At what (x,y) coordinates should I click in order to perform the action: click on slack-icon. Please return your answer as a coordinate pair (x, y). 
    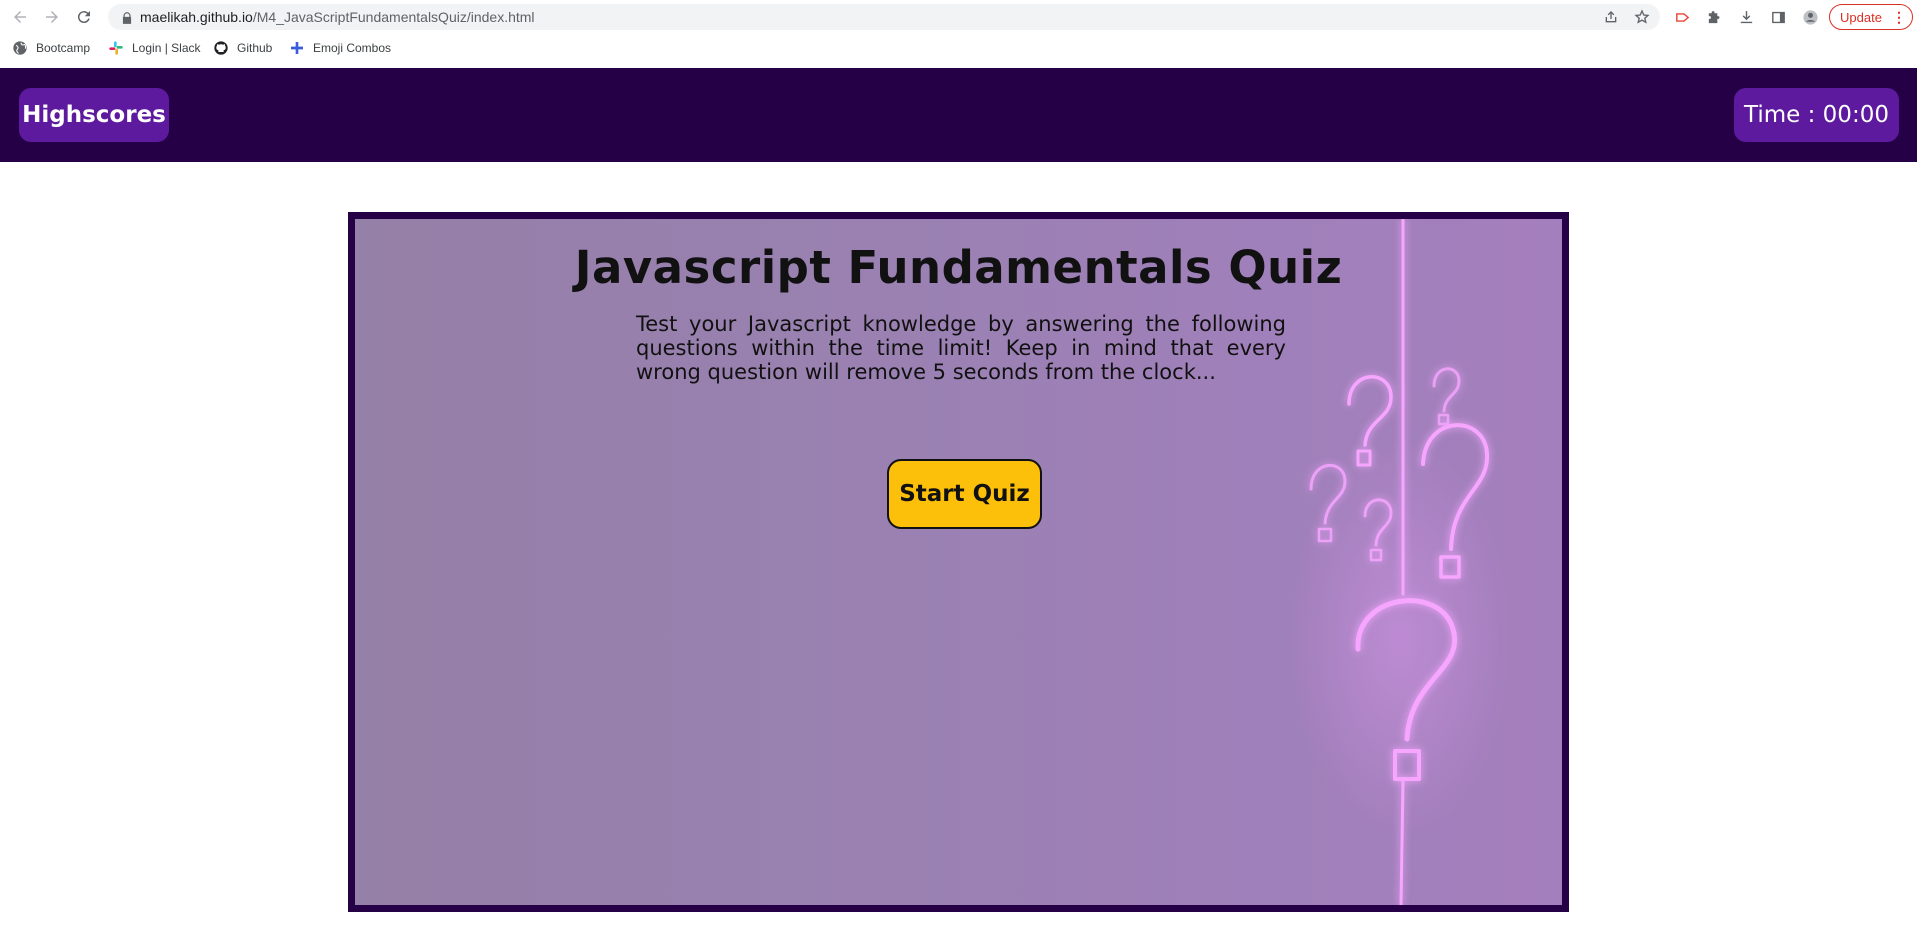
    Looking at the image, I should click on (116, 48).